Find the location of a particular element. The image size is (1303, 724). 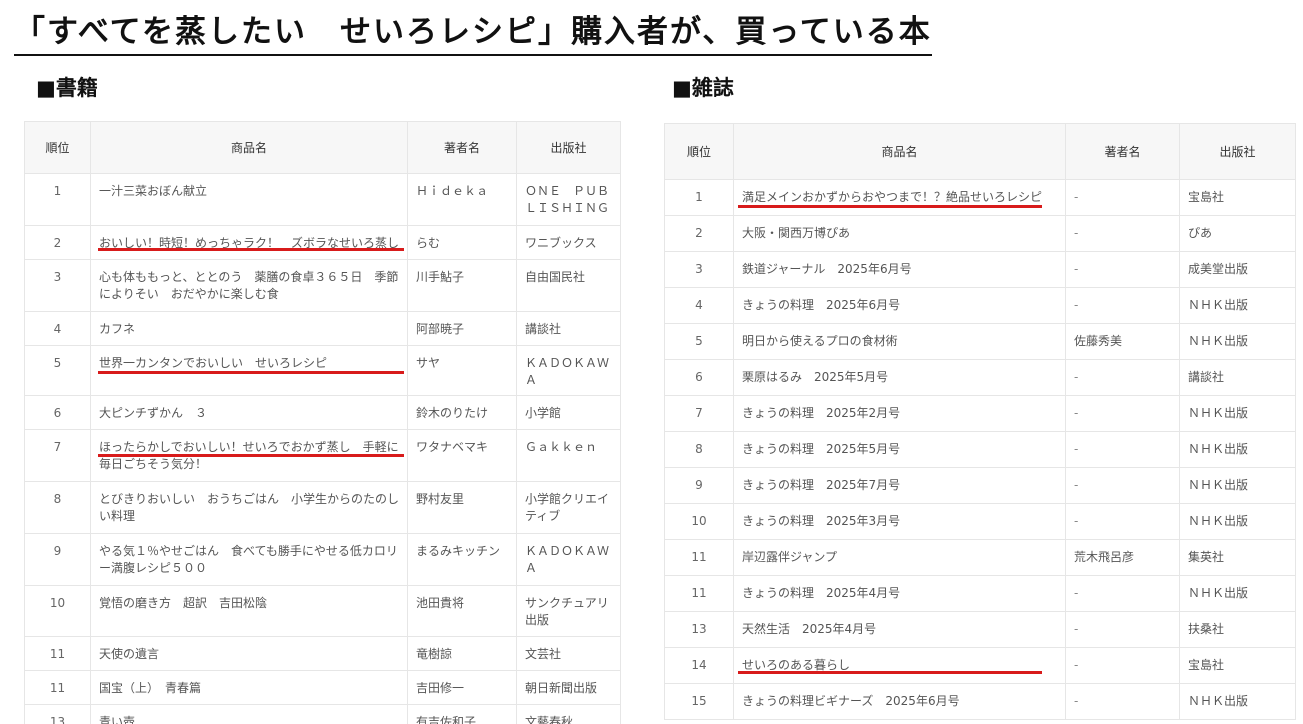

publisher-cell: 講談社 is located at coordinates (568, 328).